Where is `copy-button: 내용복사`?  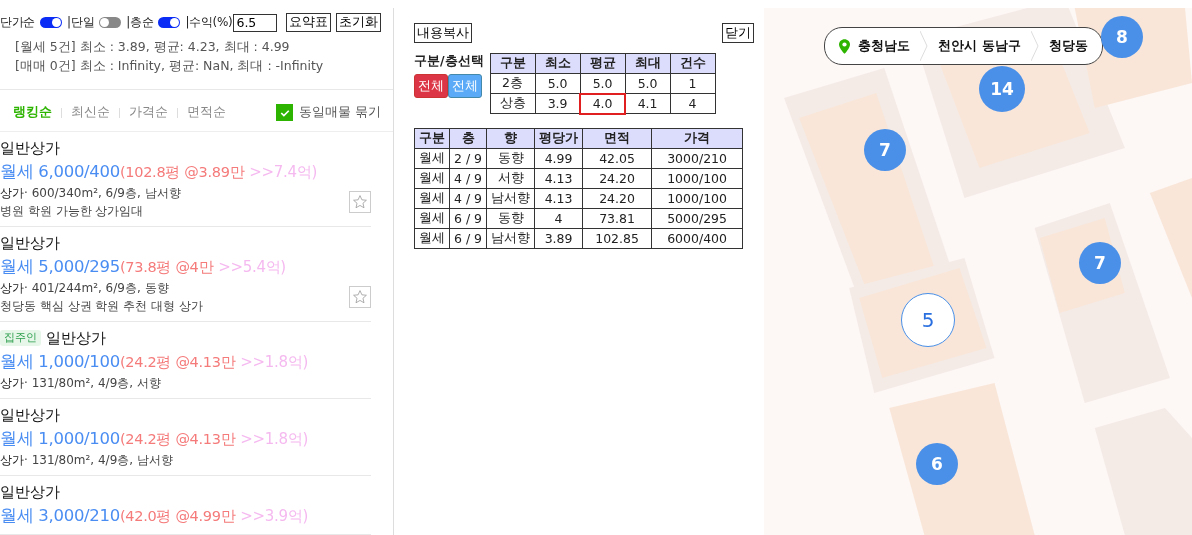 copy-button: 내용복사 is located at coordinates (443, 33).